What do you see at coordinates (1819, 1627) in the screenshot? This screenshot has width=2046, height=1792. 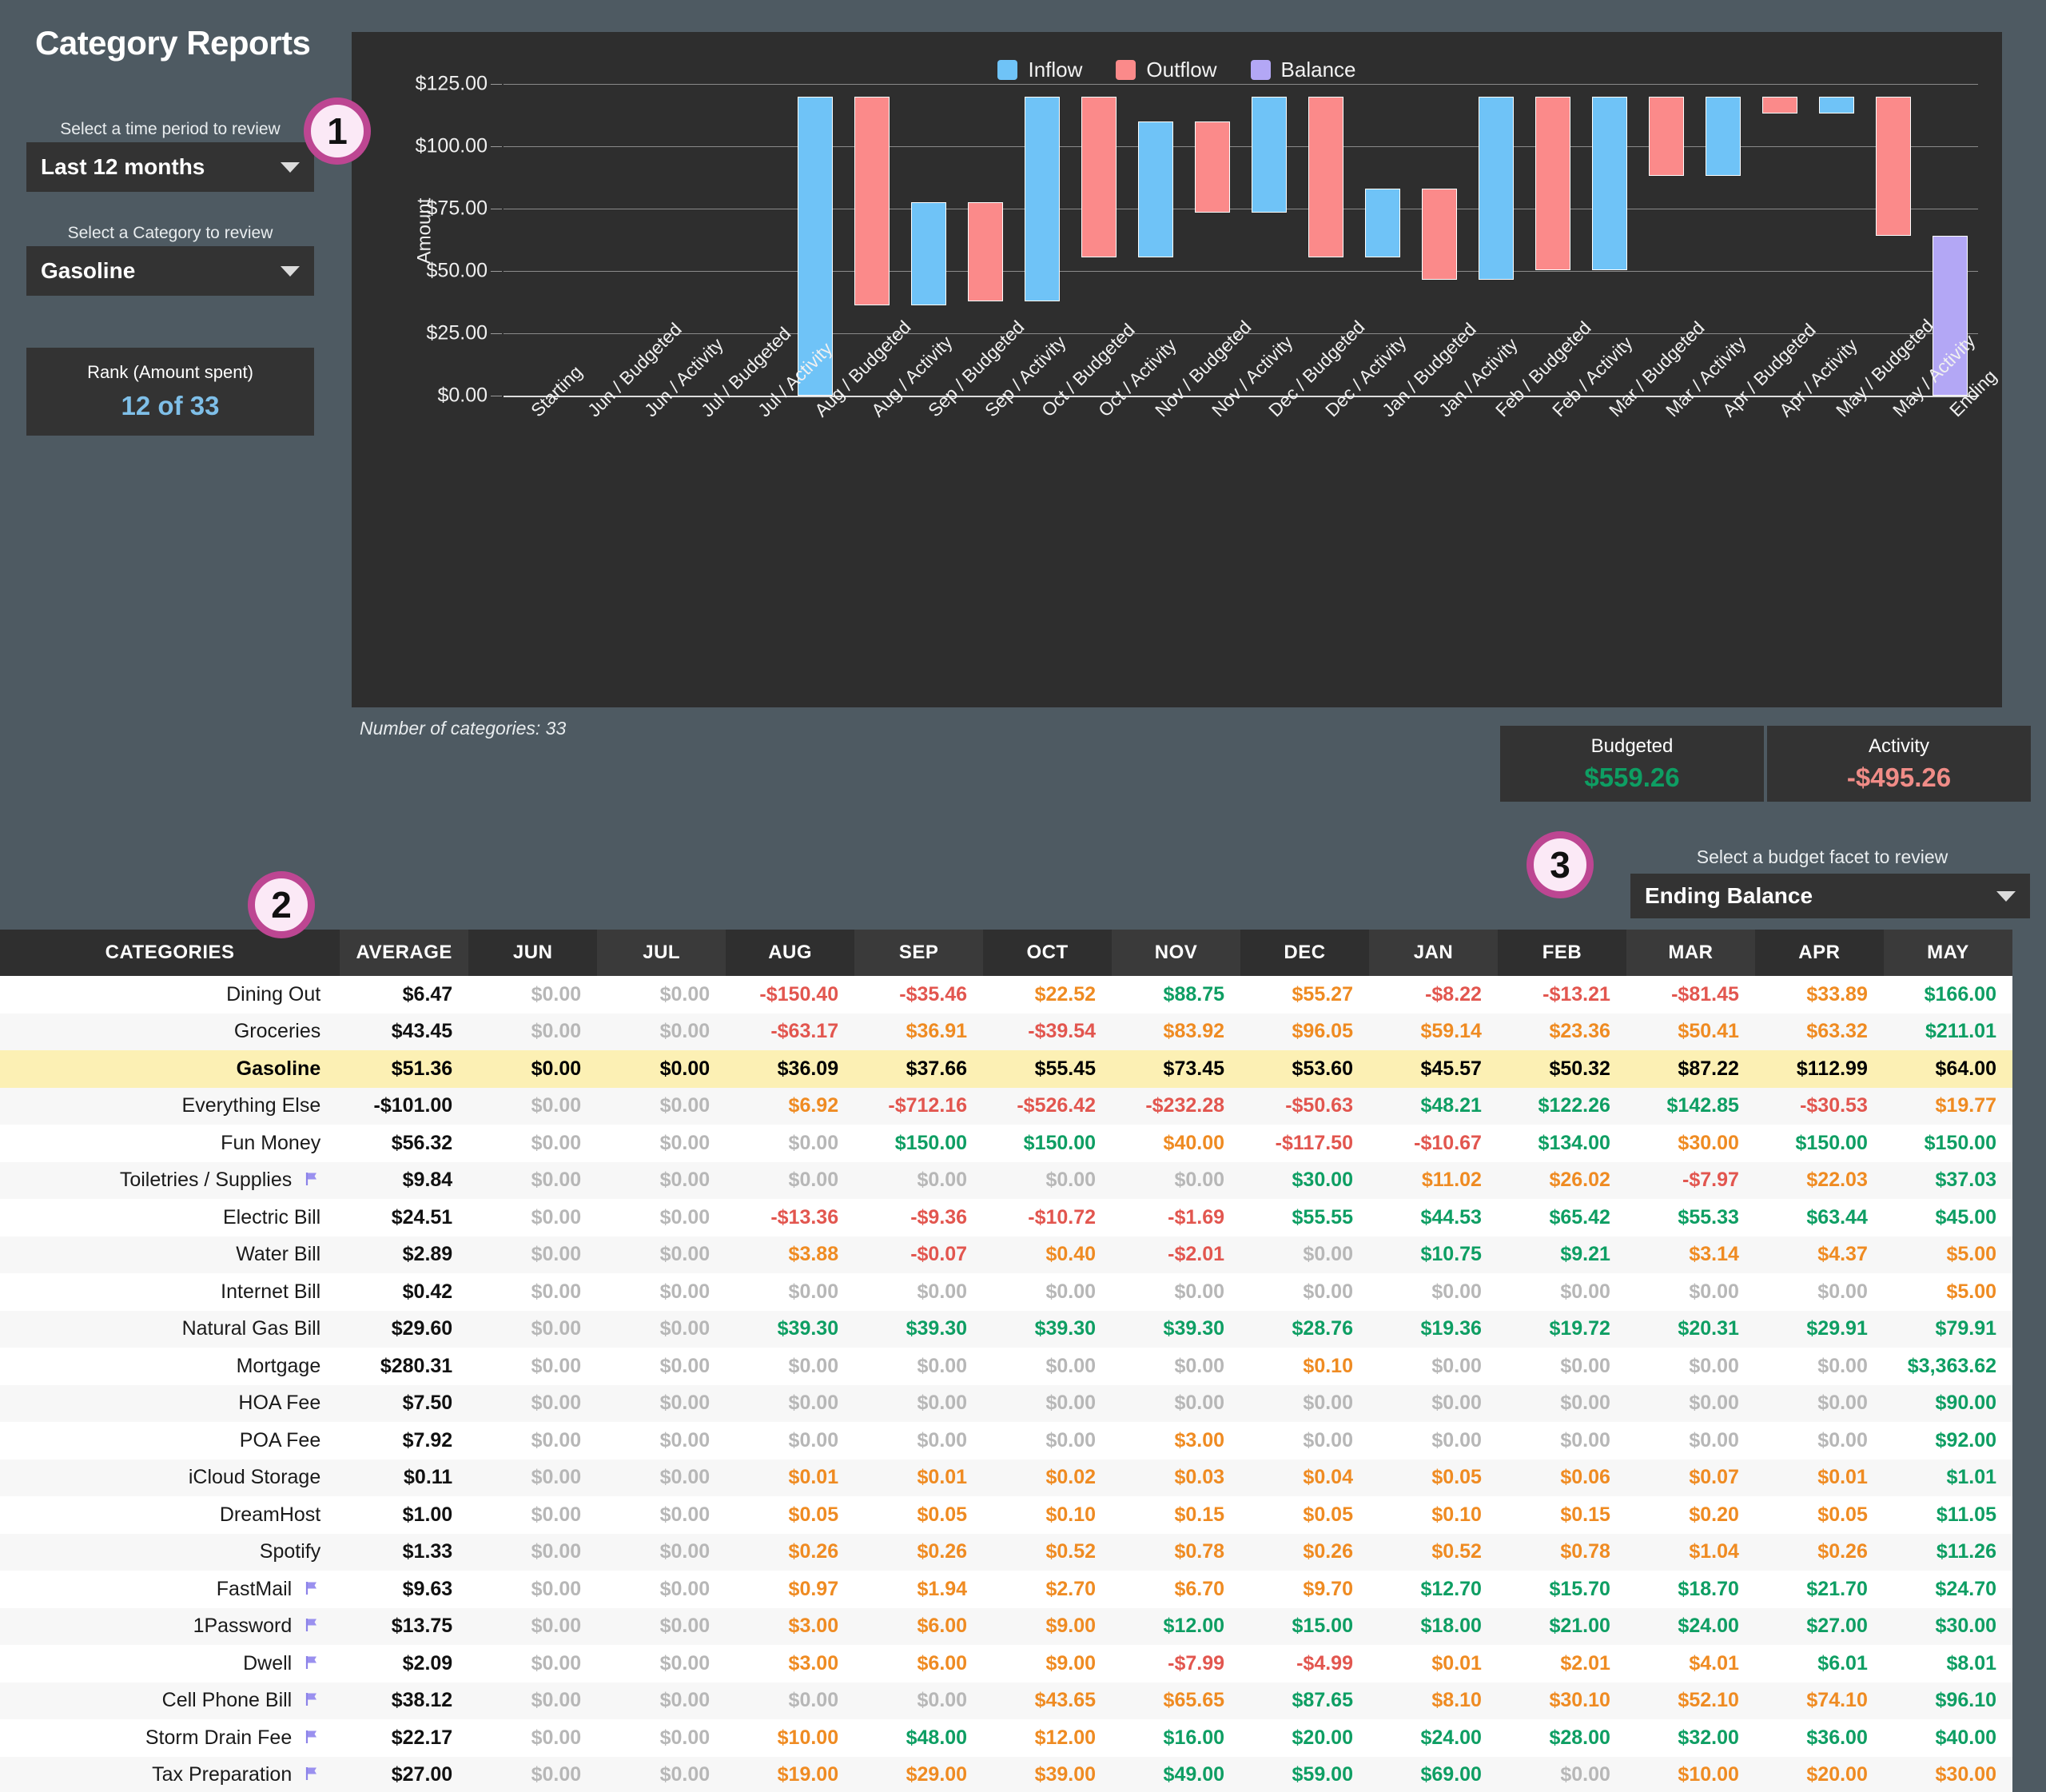 I see `table-cell-apr: $27.00` at bounding box center [1819, 1627].